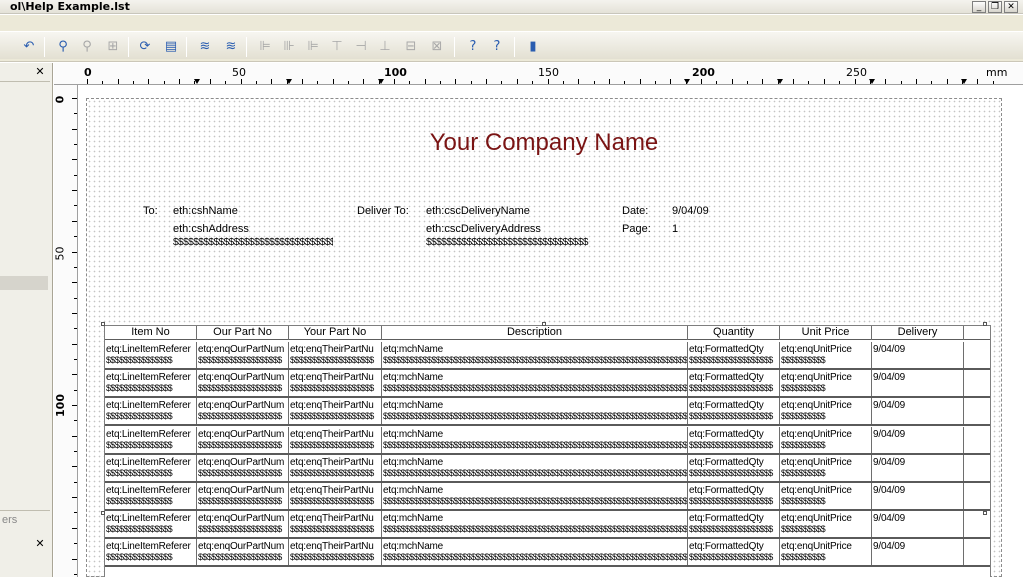  What do you see at coordinates (734, 333) in the screenshot?
I see `column-header: Quantity` at bounding box center [734, 333].